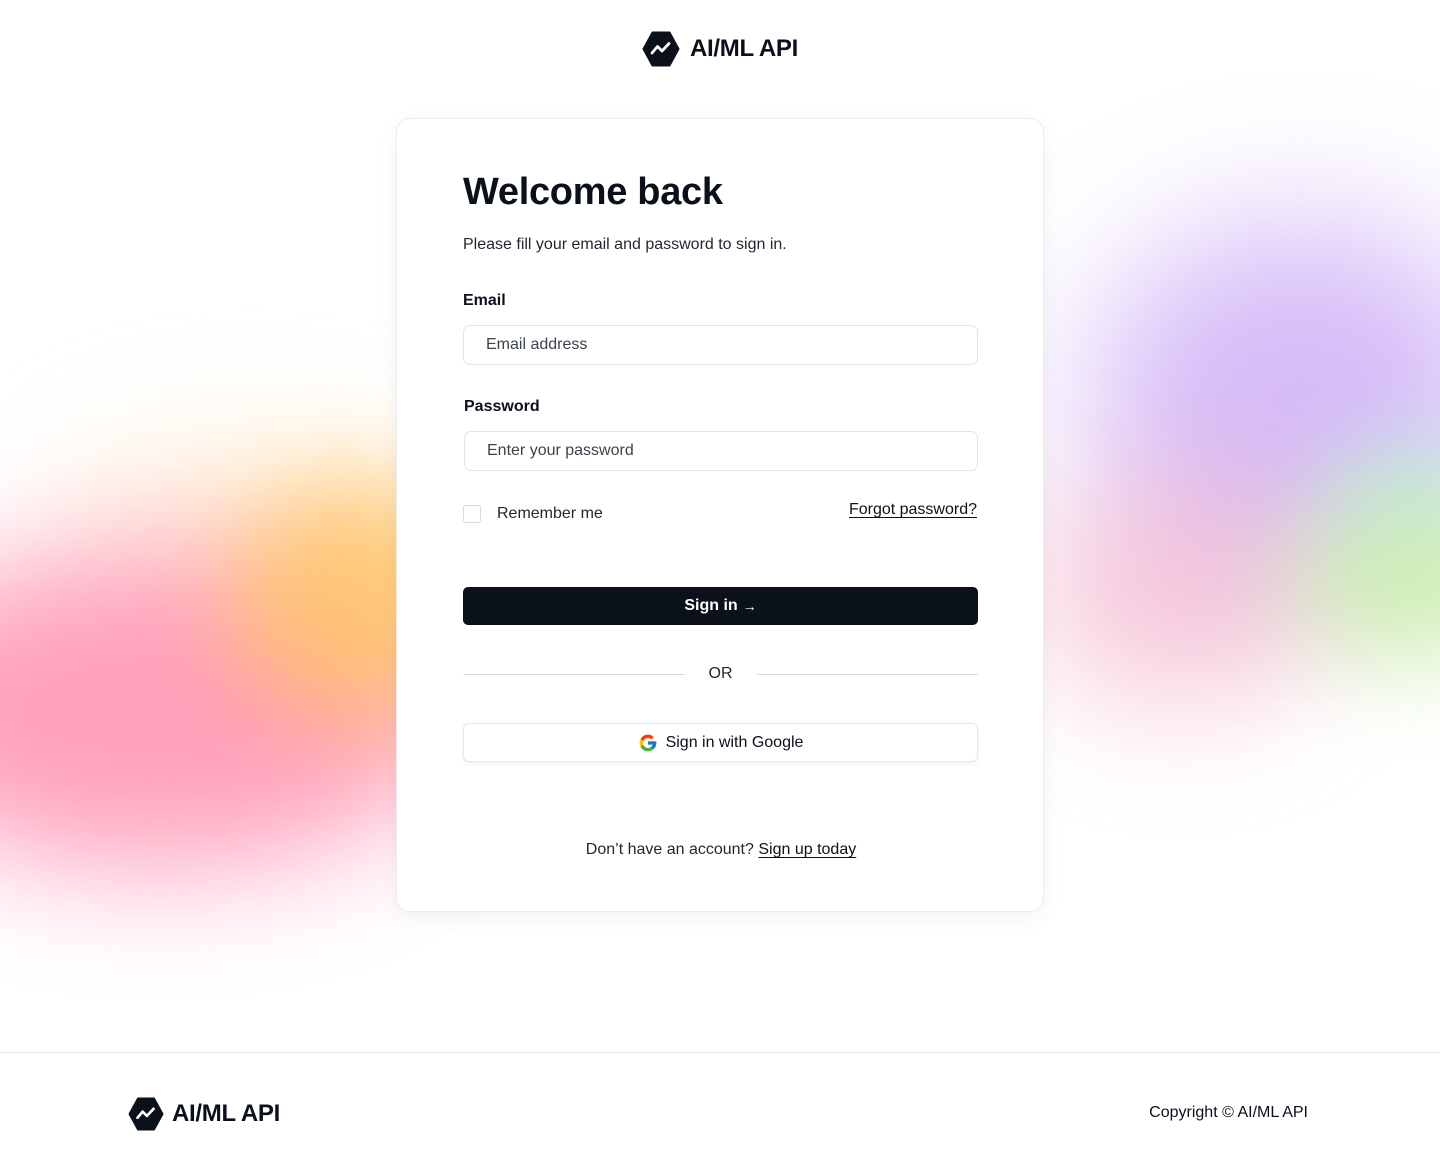  What do you see at coordinates (913, 510) in the screenshot?
I see `forgot-password-link: Forgot password?` at bounding box center [913, 510].